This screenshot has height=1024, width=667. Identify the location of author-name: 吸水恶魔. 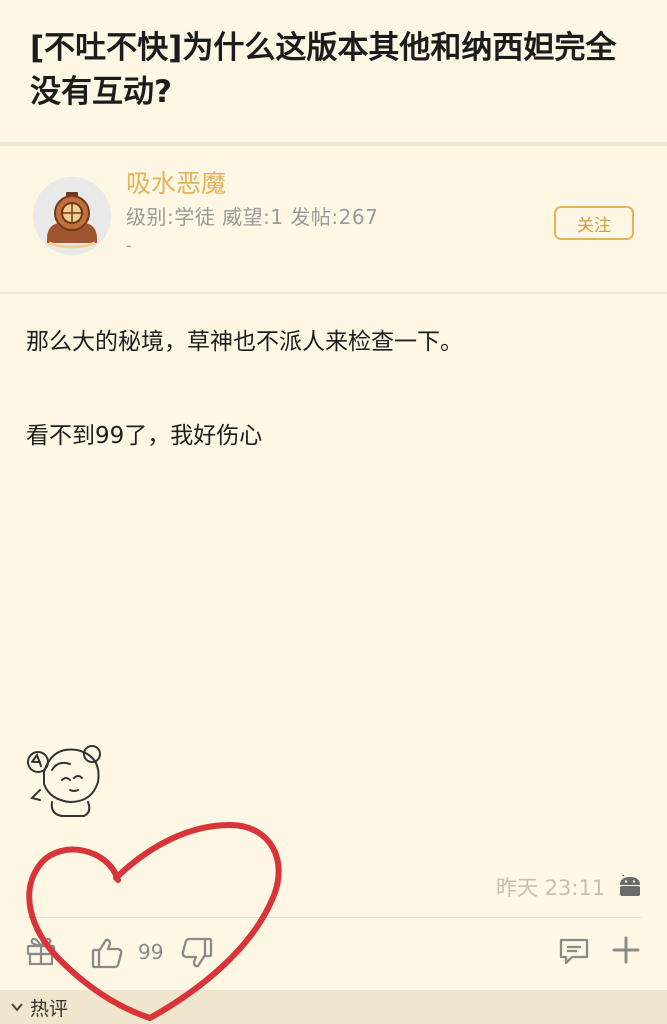
(176, 182).